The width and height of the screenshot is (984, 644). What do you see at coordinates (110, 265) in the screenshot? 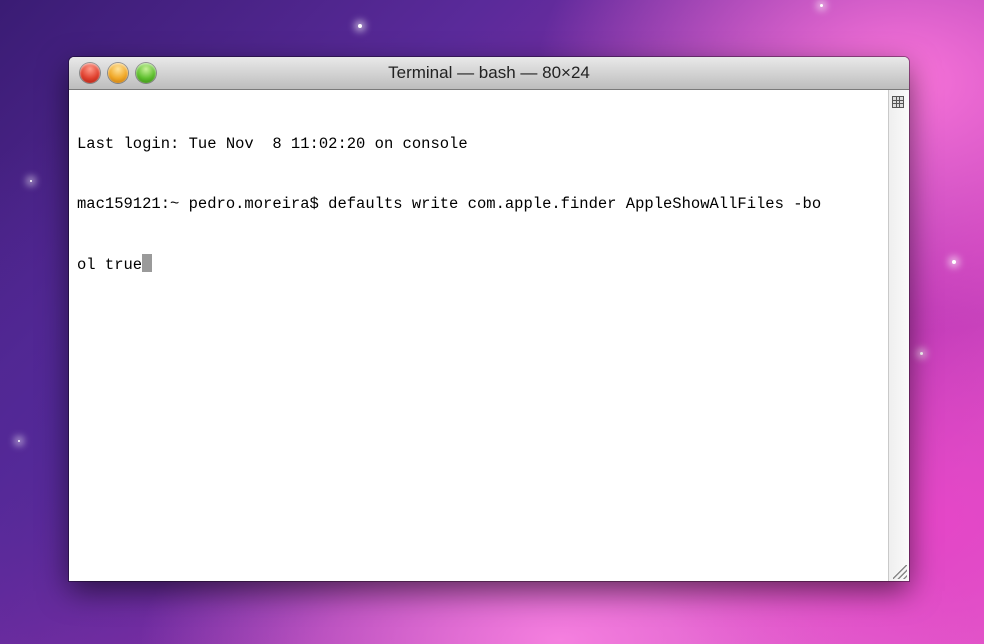
I see `terminal-line-text: ol true` at bounding box center [110, 265].